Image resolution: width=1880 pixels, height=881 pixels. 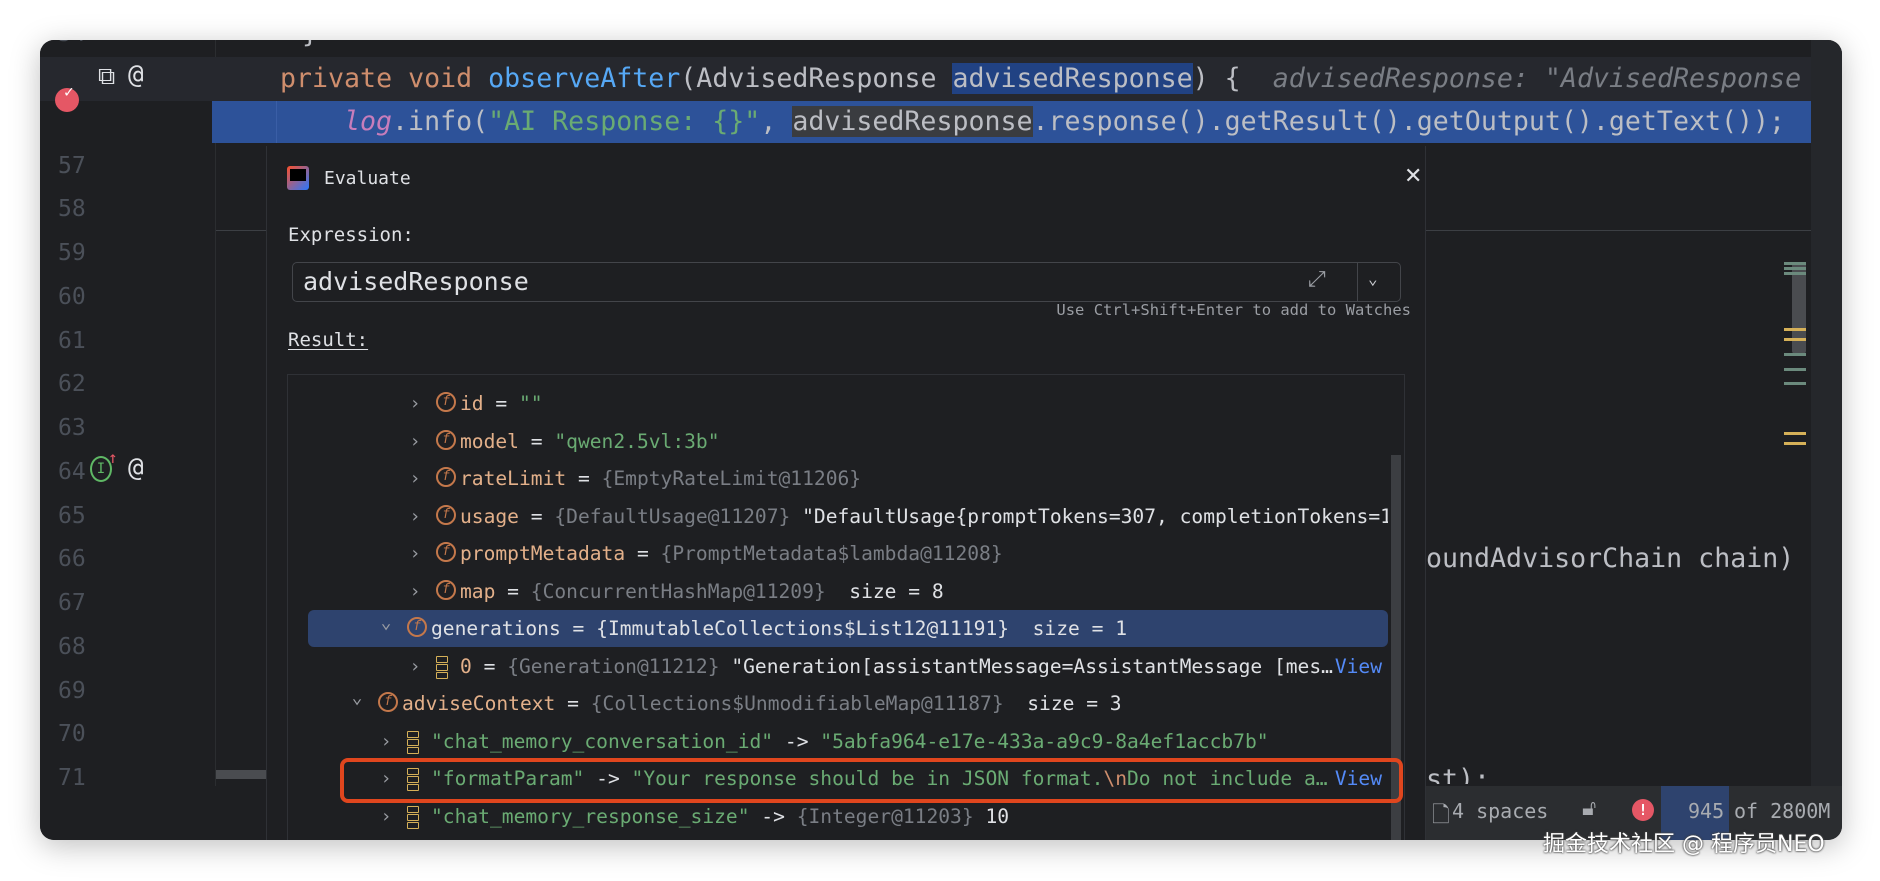 I want to click on variable-name: adviseContext, so click(x=479, y=703).